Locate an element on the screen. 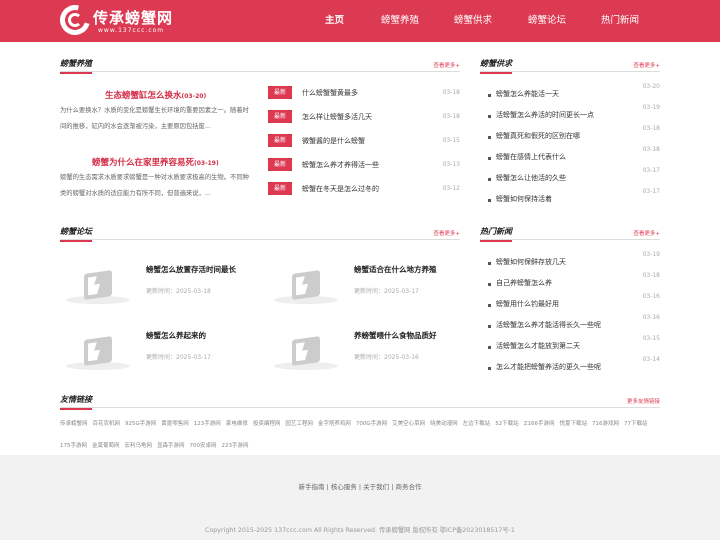  friend-link: 宏利乌龟网 is located at coordinates (139, 446).